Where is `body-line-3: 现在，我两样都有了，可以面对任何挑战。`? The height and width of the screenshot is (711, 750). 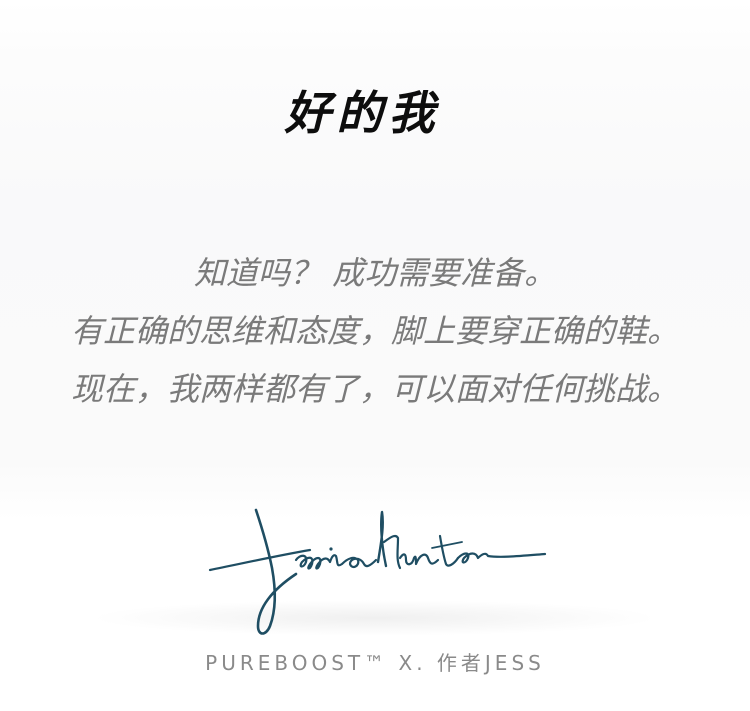
body-line-3: 现在，我两样都有了，可以面对任何挑战。 is located at coordinates (374, 389).